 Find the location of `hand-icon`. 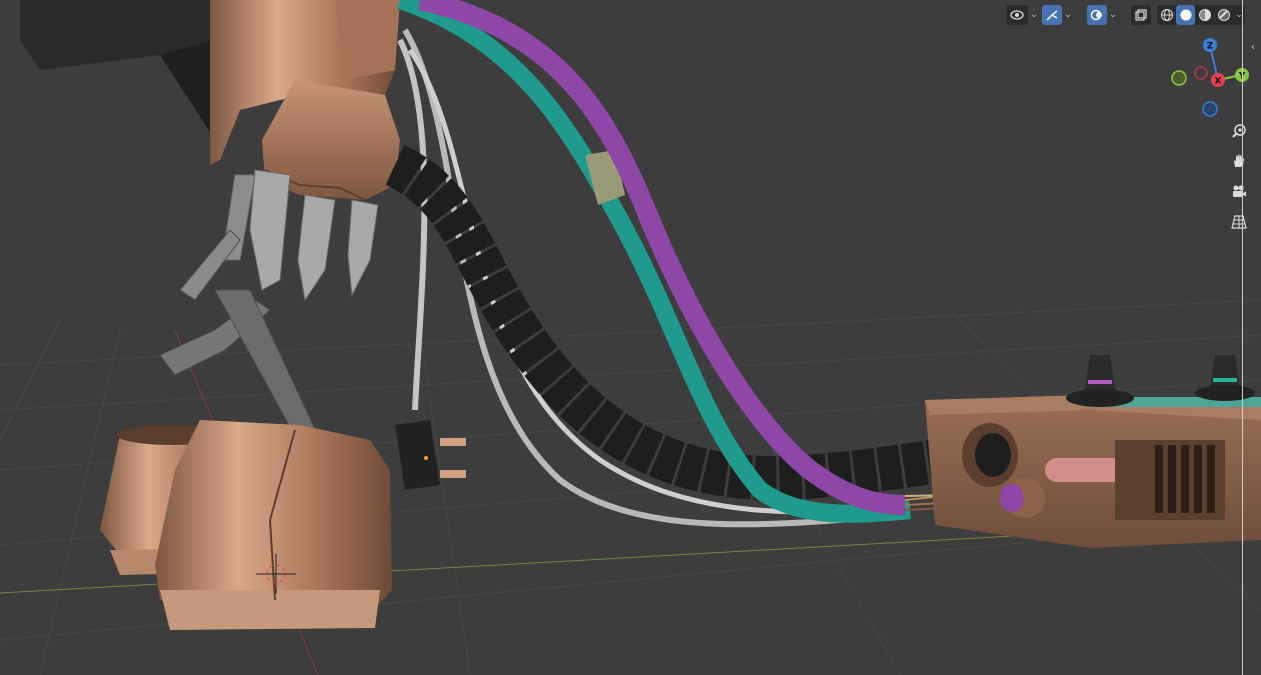

hand-icon is located at coordinates (1239, 160).